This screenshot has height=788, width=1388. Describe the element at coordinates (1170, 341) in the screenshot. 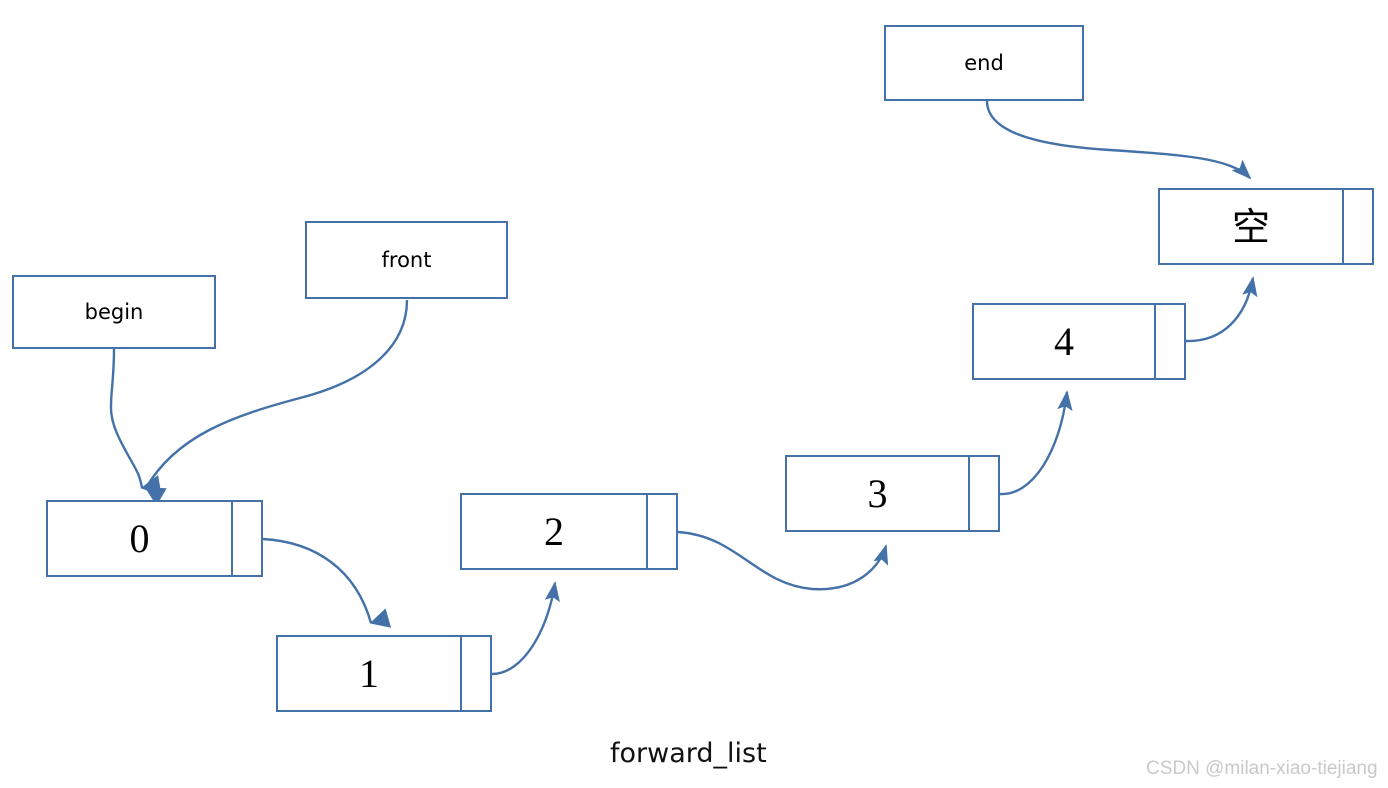

I see `list-node-4-pointer-cell` at that location.